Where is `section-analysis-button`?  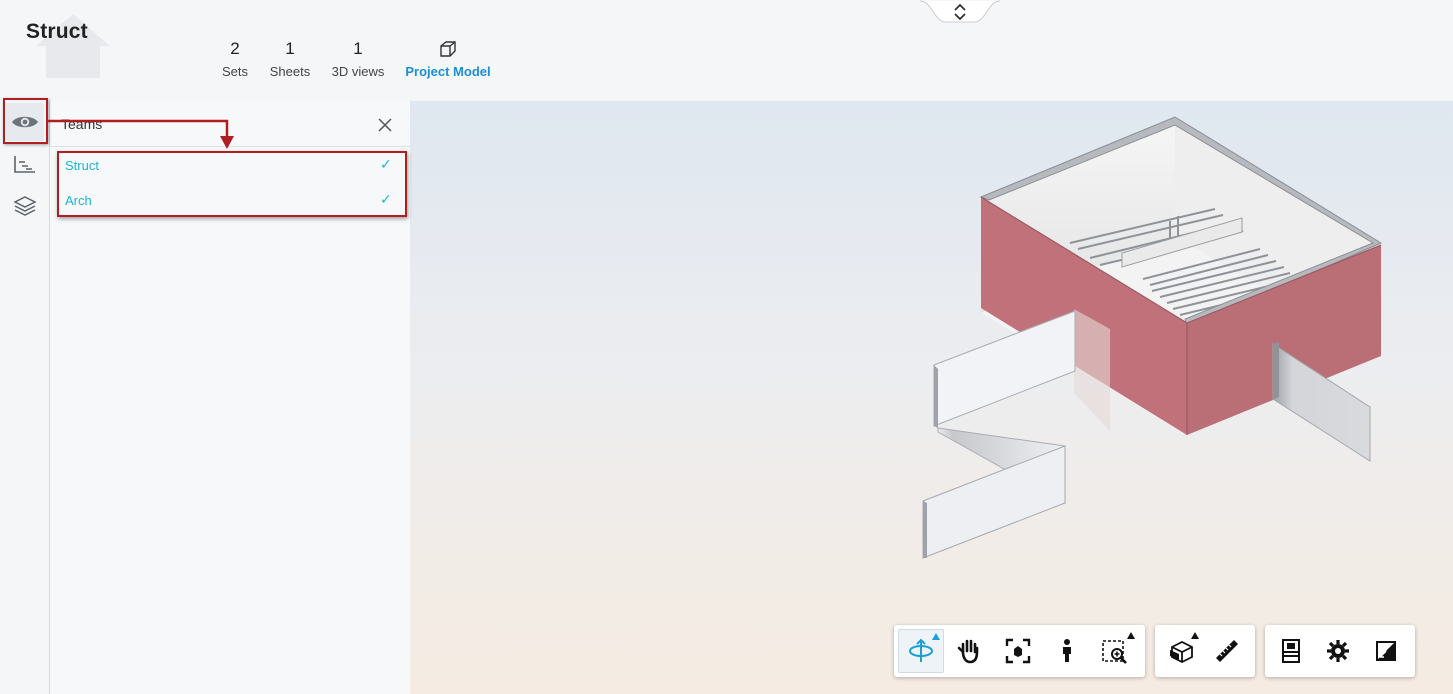 section-analysis-button is located at coordinates (1180, 651).